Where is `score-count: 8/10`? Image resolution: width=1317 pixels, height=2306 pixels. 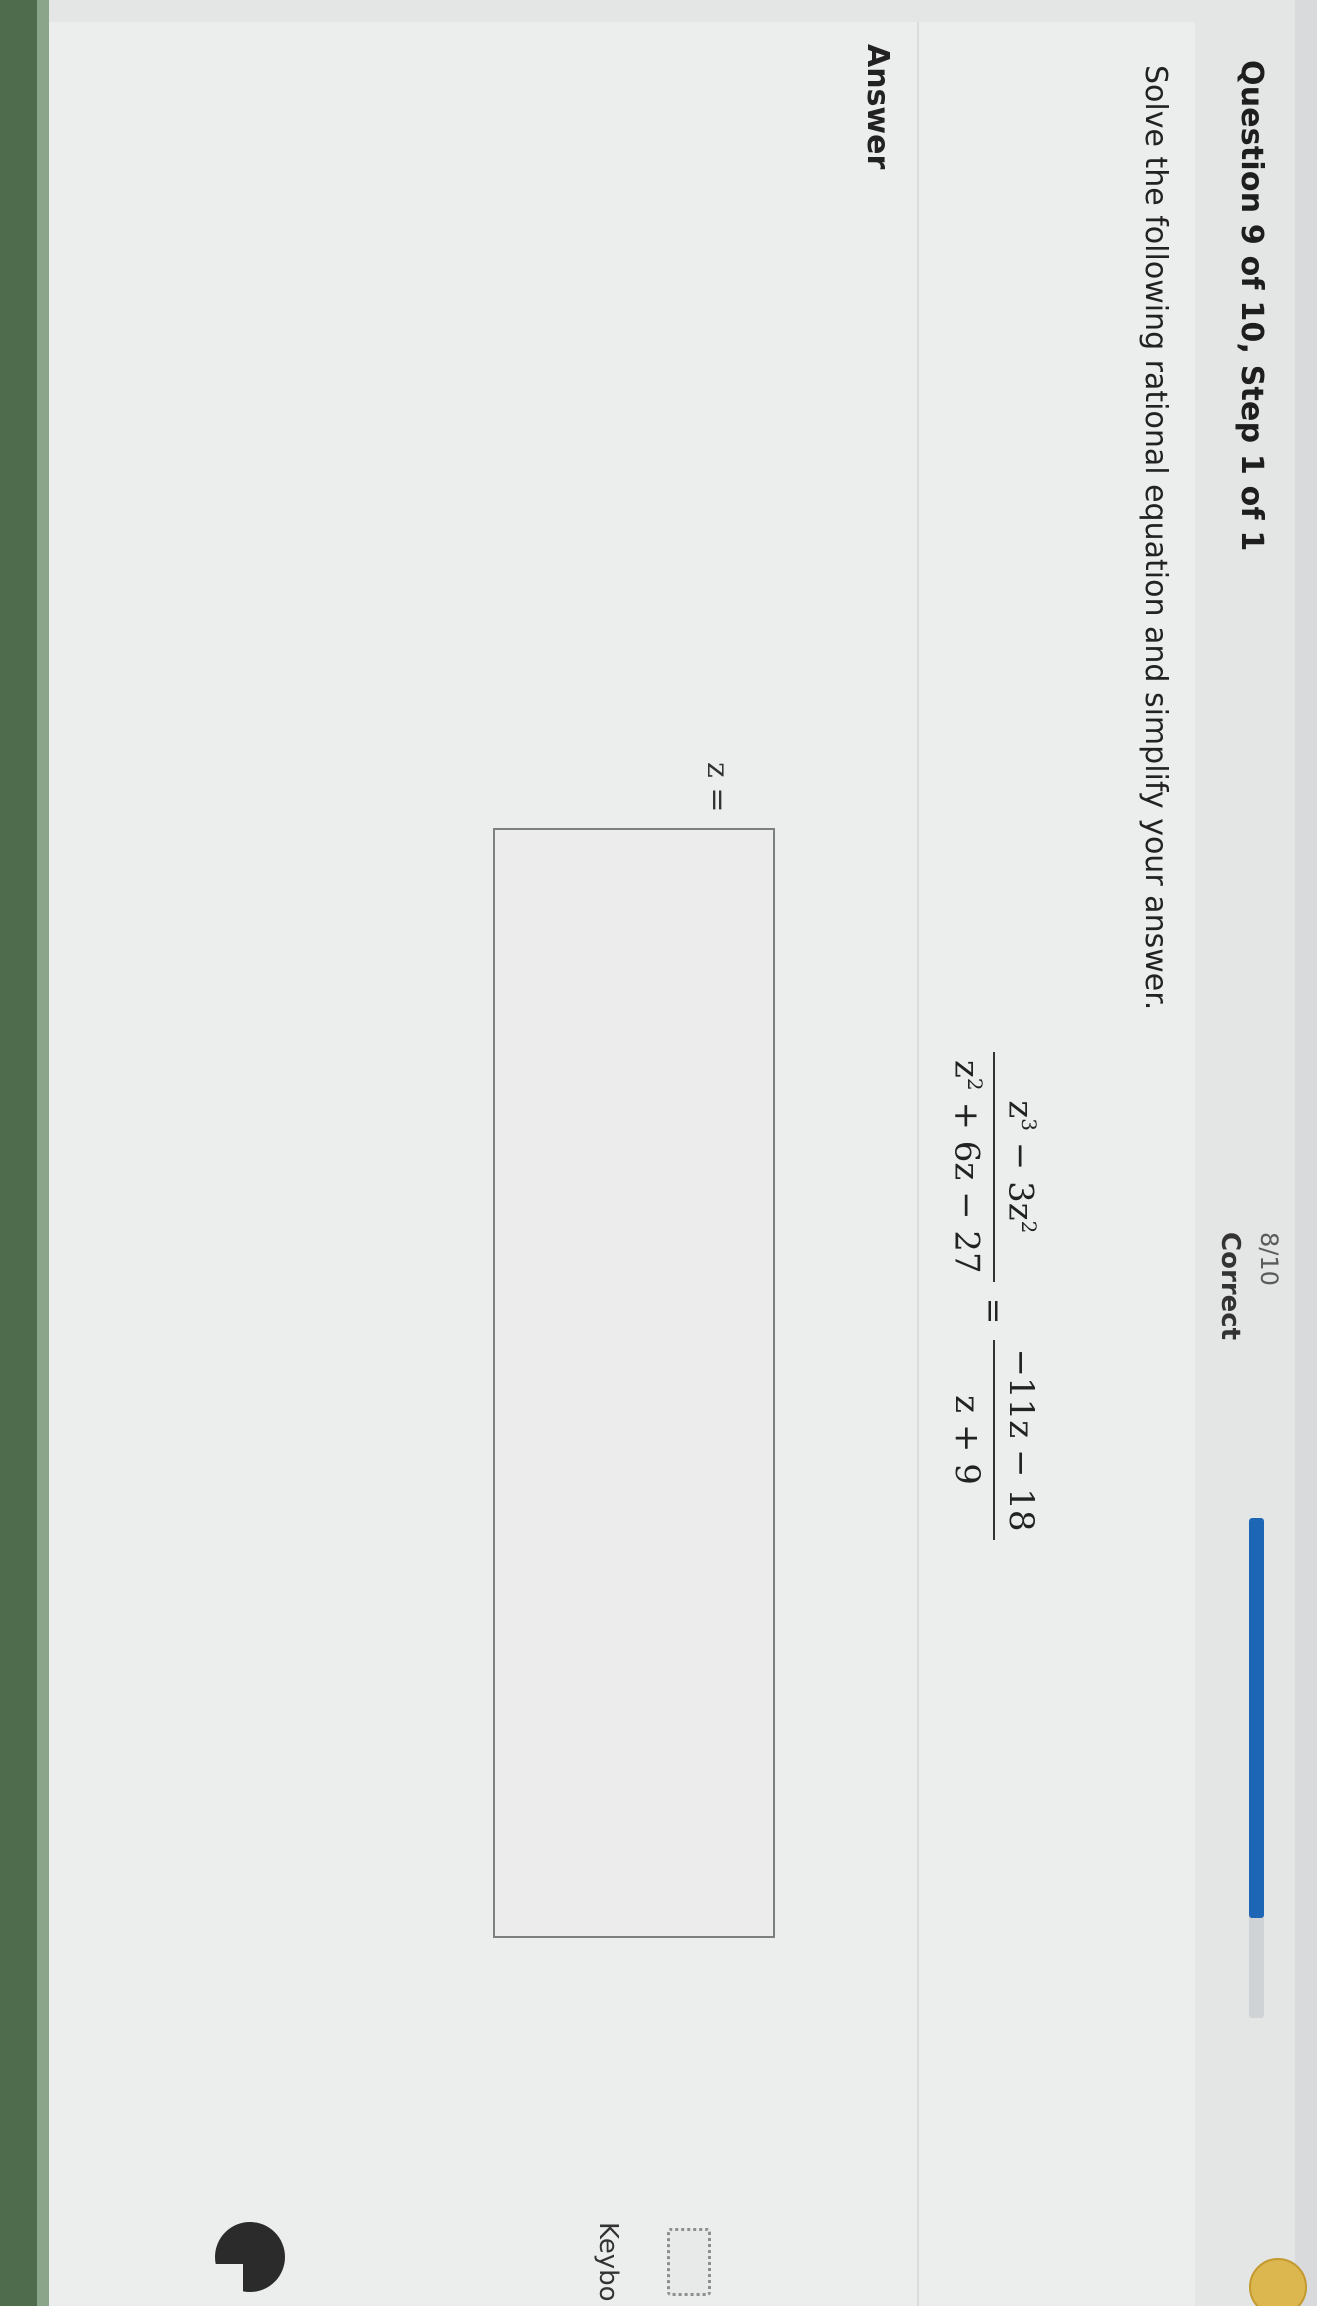 score-count: 8/10 is located at coordinates (1269, 1259).